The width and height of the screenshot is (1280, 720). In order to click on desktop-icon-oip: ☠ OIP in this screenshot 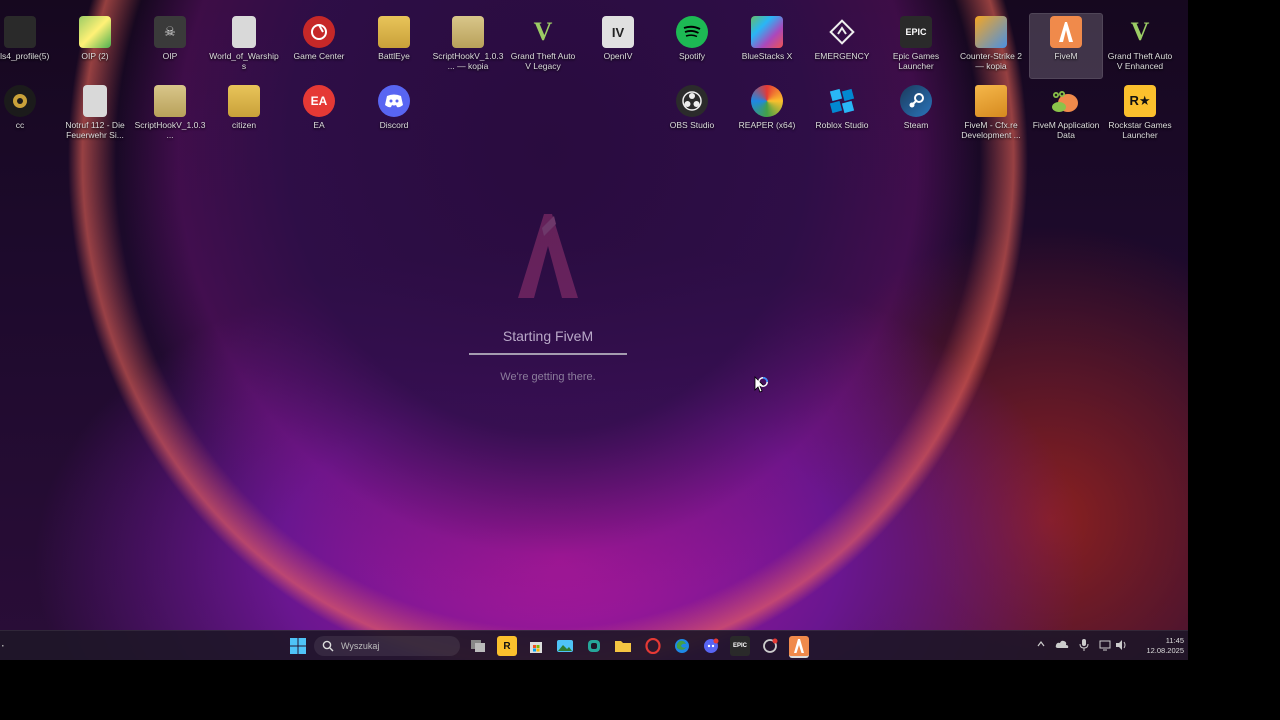, I will do `click(170, 46)`.